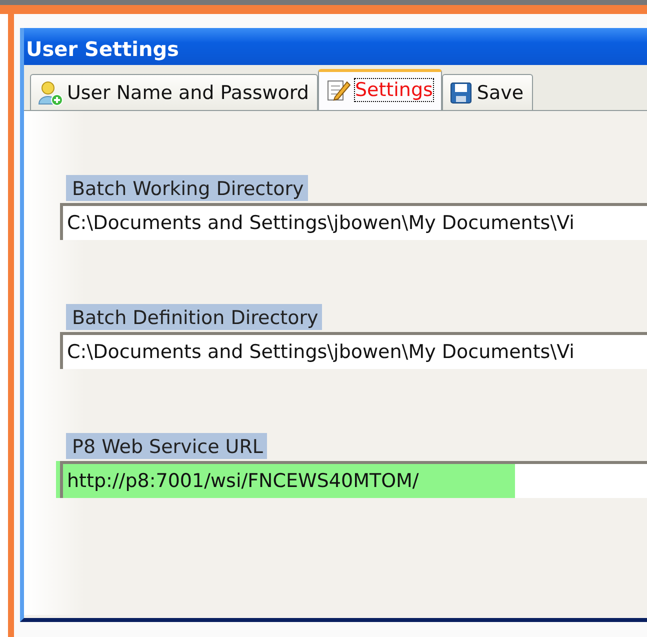 Image resolution: width=647 pixels, height=637 pixels. What do you see at coordinates (174, 92) in the screenshot?
I see `tab: User Name and Password` at bounding box center [174, 92].